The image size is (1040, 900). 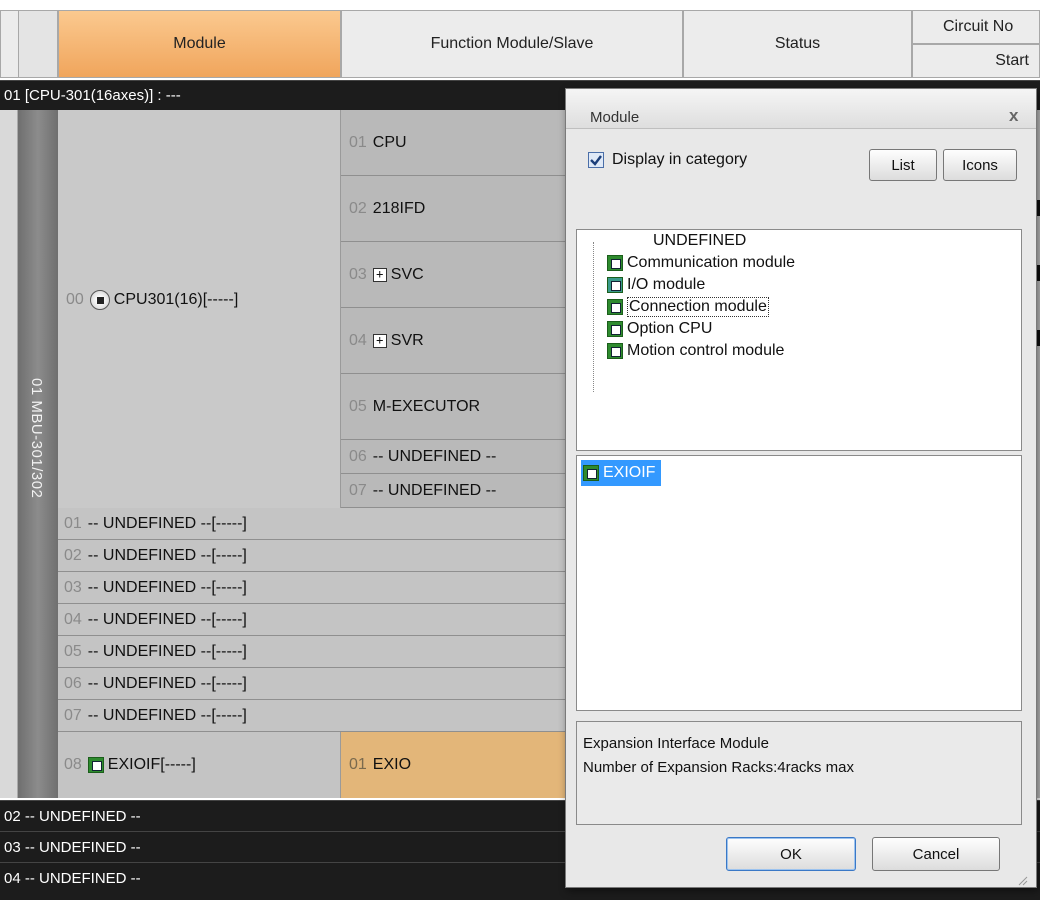 What do you see at coordinates (73, 683) in the screenshot?
I see `slot-number: 06` at bounding box center [73, 683].